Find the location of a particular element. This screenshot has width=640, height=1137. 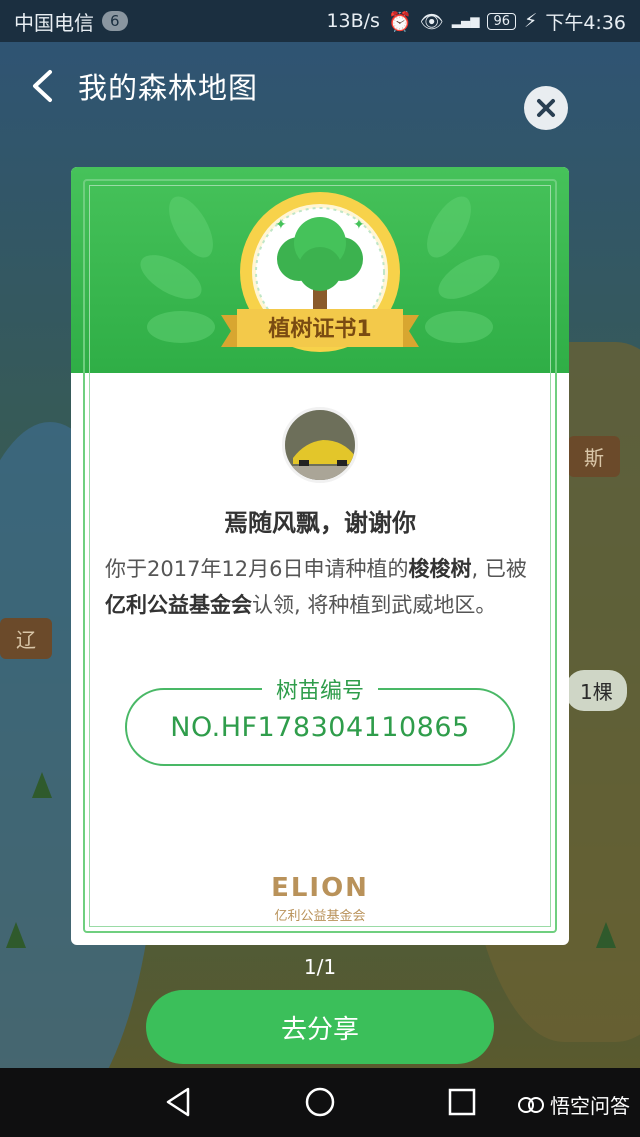

close-button is located at coordinates (546, 108).